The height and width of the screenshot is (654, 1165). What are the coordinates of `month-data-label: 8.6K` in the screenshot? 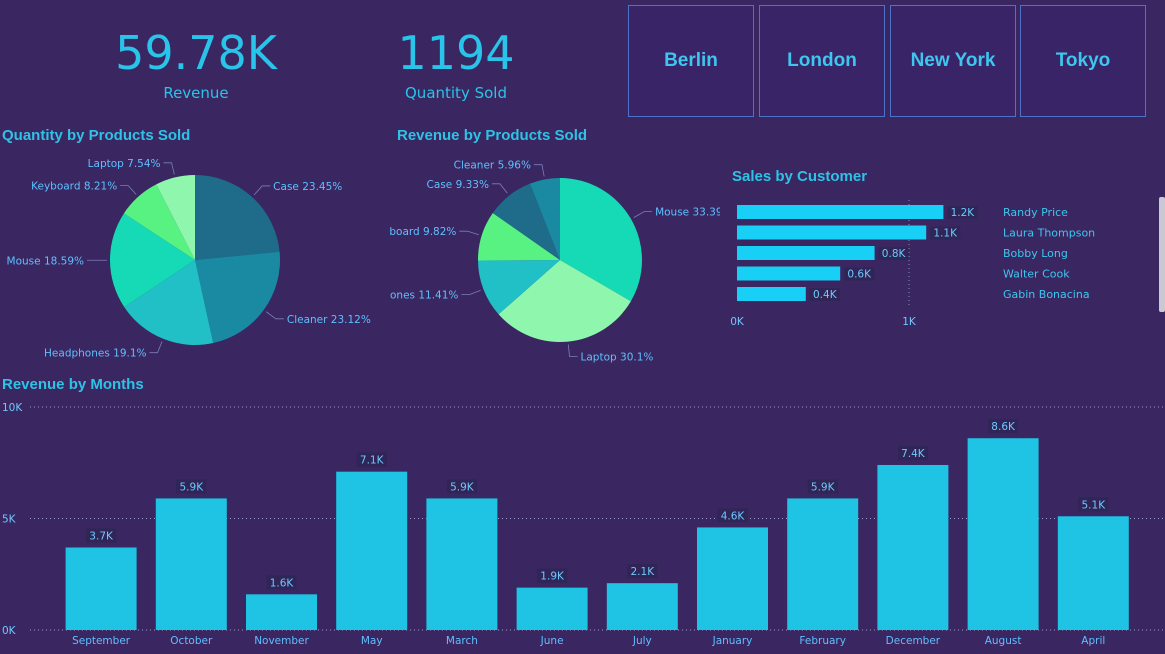 It's located at (1003, 427).